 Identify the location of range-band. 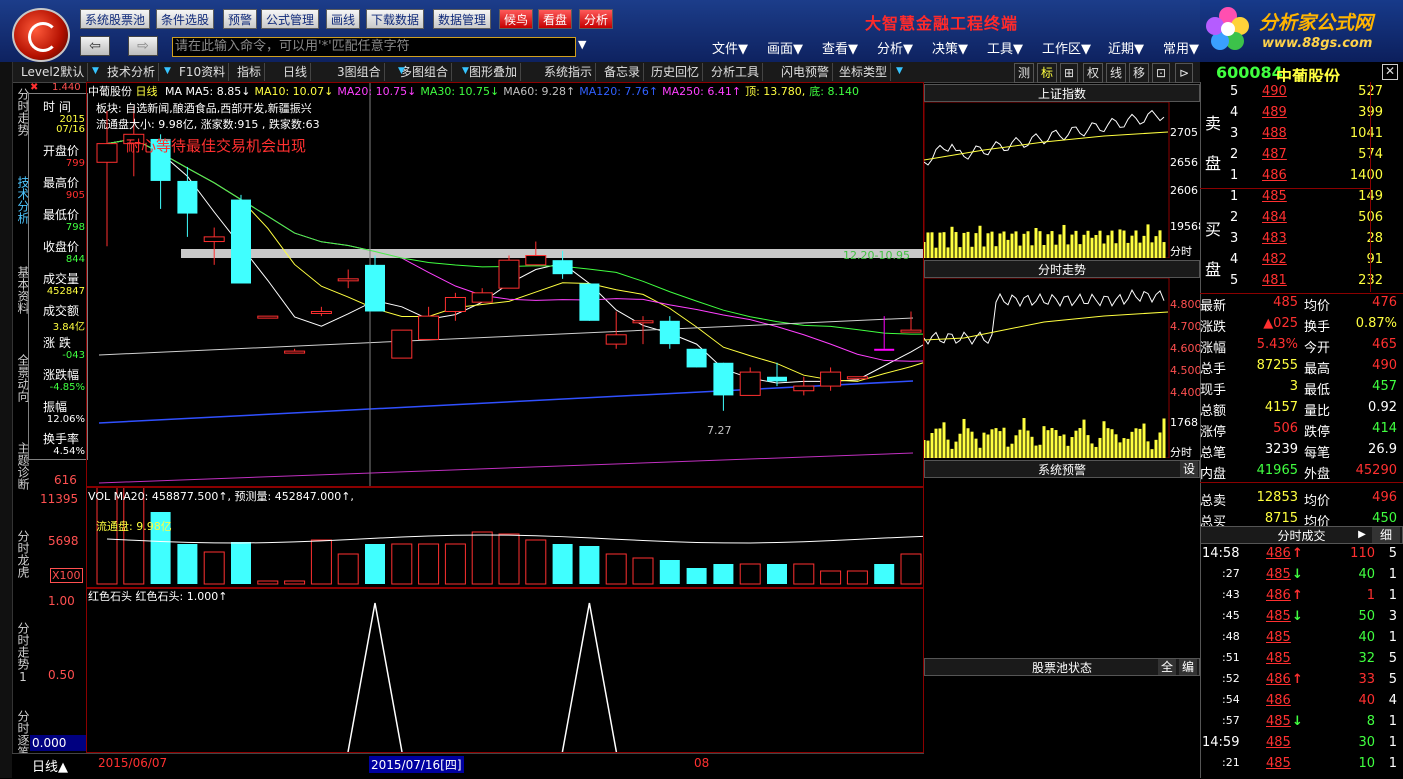
(552, 253).